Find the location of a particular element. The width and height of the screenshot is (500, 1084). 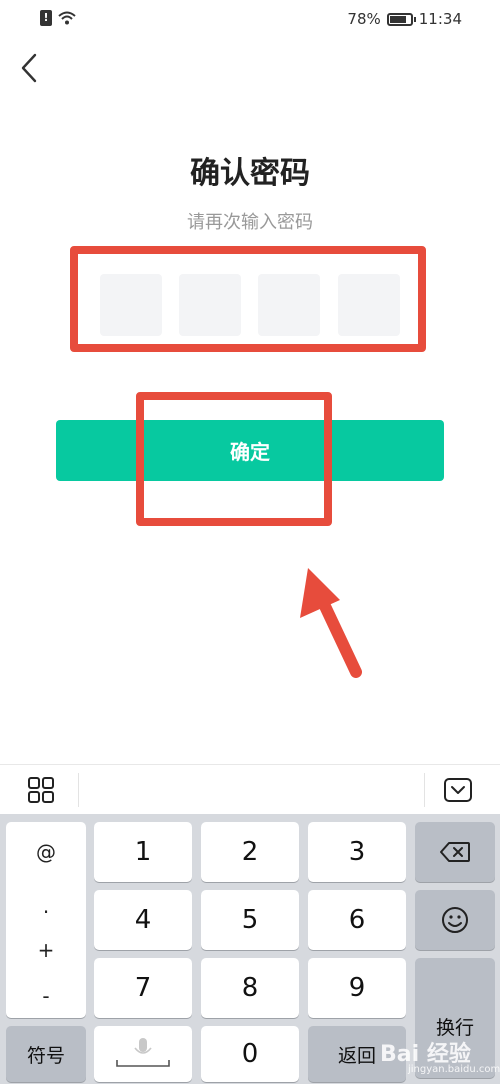

voice-space-key is located at coordinates (143, 1054).